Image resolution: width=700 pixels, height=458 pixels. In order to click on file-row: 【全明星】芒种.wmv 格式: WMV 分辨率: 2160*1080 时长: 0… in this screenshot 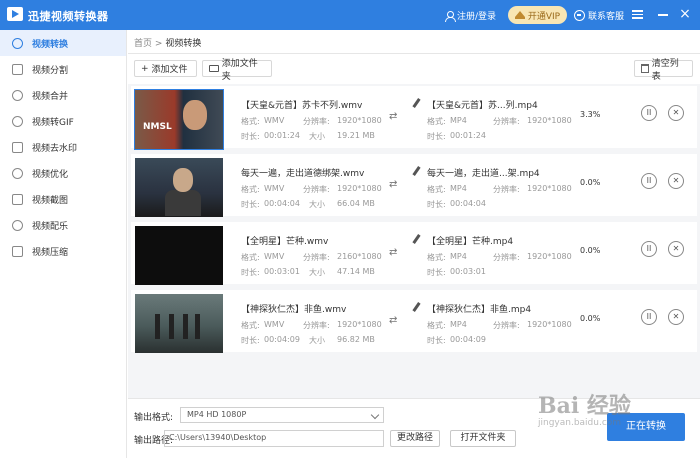, I will do `click(414, 253)`.